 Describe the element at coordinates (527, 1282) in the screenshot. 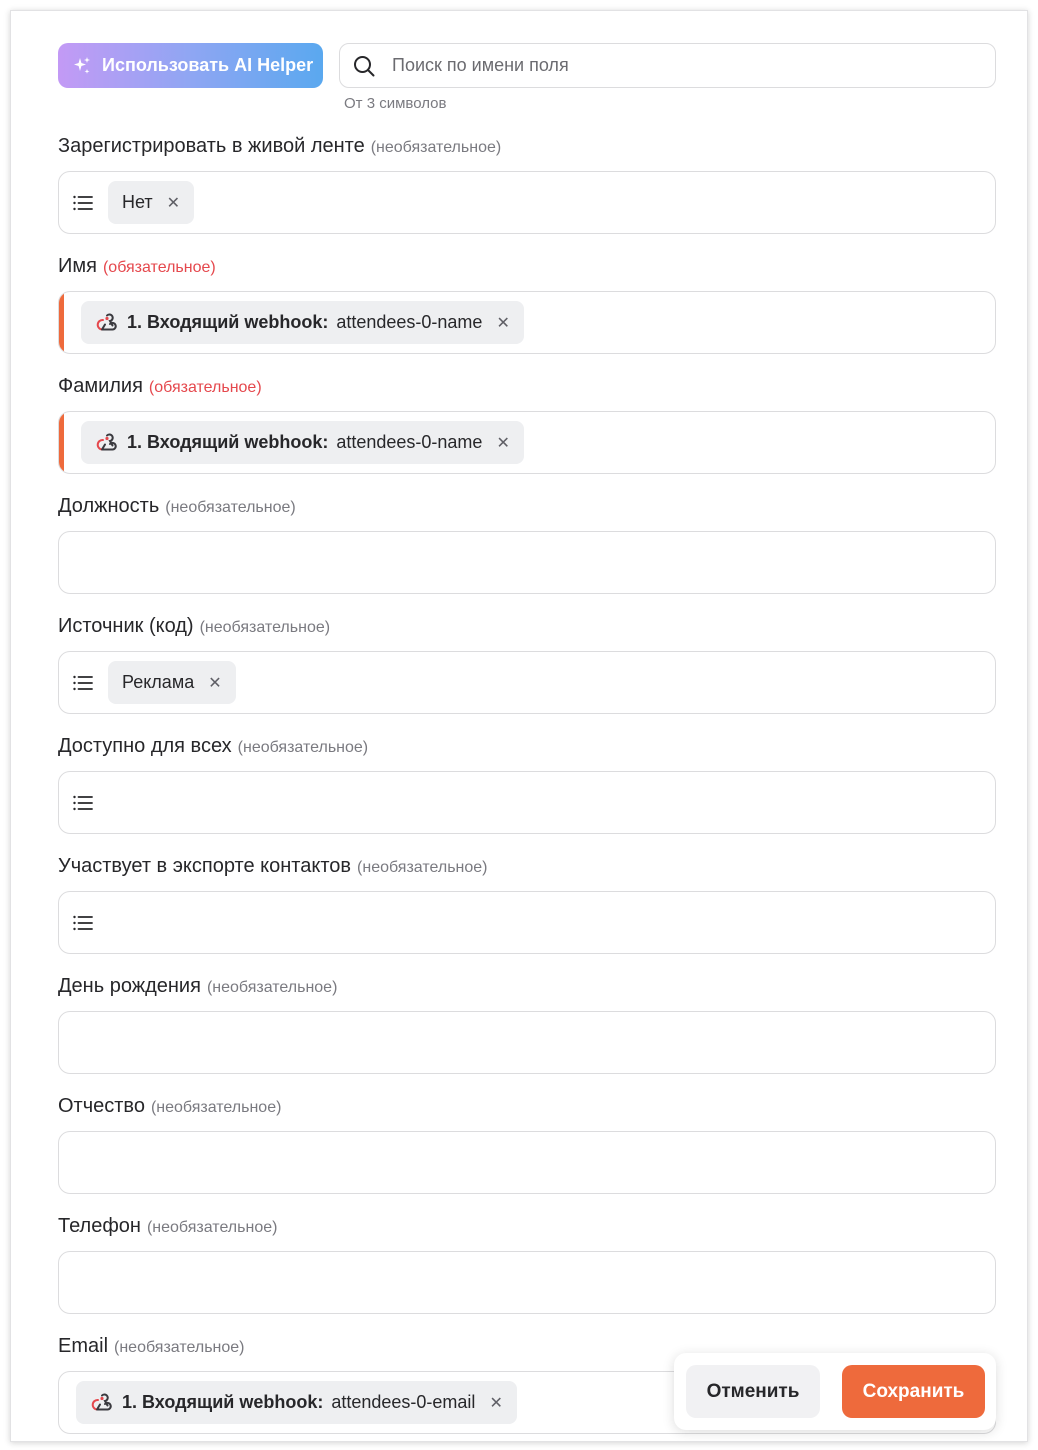

I see `field-9-input` at that location.